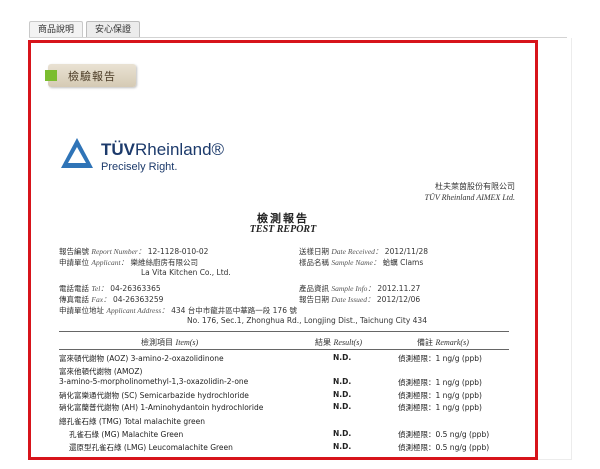 Image resolution: width=600 pixels, height=469 pixels. What do you see at coordinates (314, 251) in the screenshot?
I see `date-received-label: 送樣日期` at bounding box center [314, 251].